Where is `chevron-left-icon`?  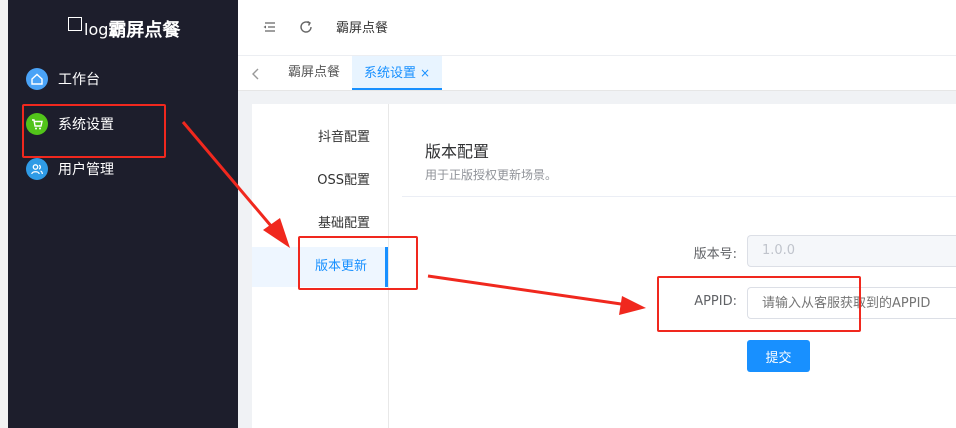
chevron-left-icon is located at coordinates (256, 73).